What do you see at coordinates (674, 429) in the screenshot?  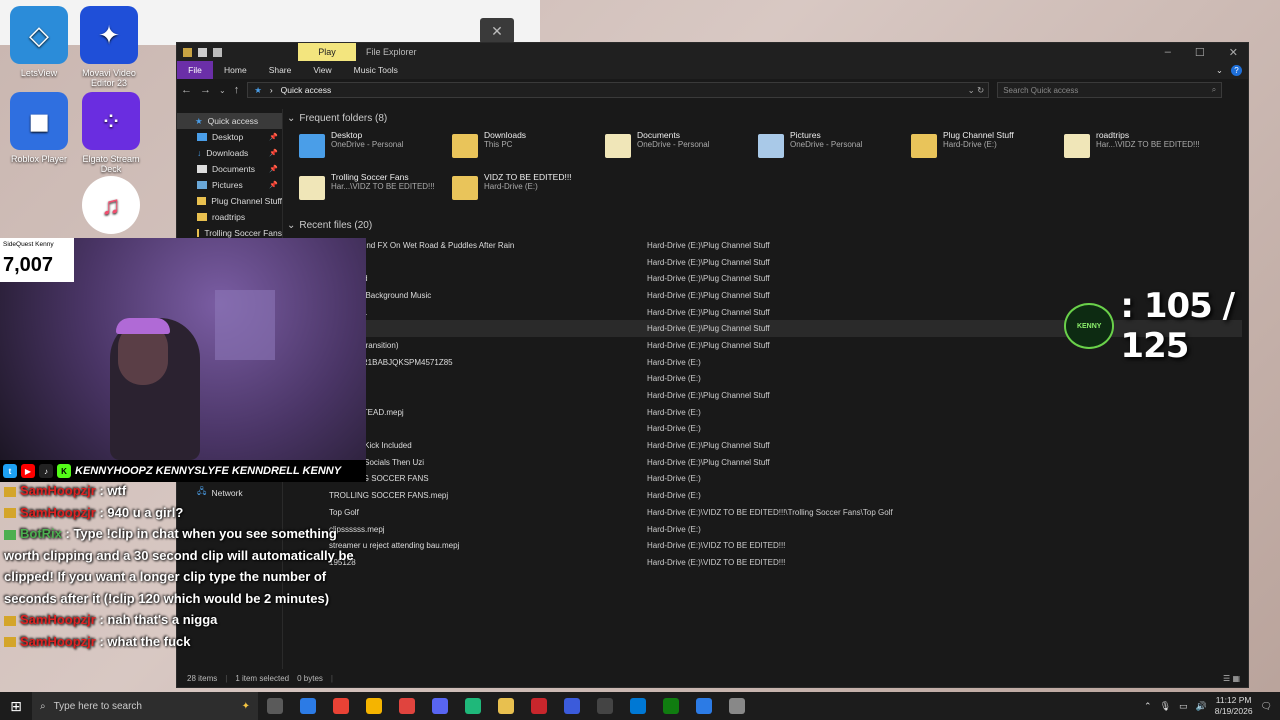 I see `file-location: Hard-Drive (E:)` at bounding box center [674, 429].